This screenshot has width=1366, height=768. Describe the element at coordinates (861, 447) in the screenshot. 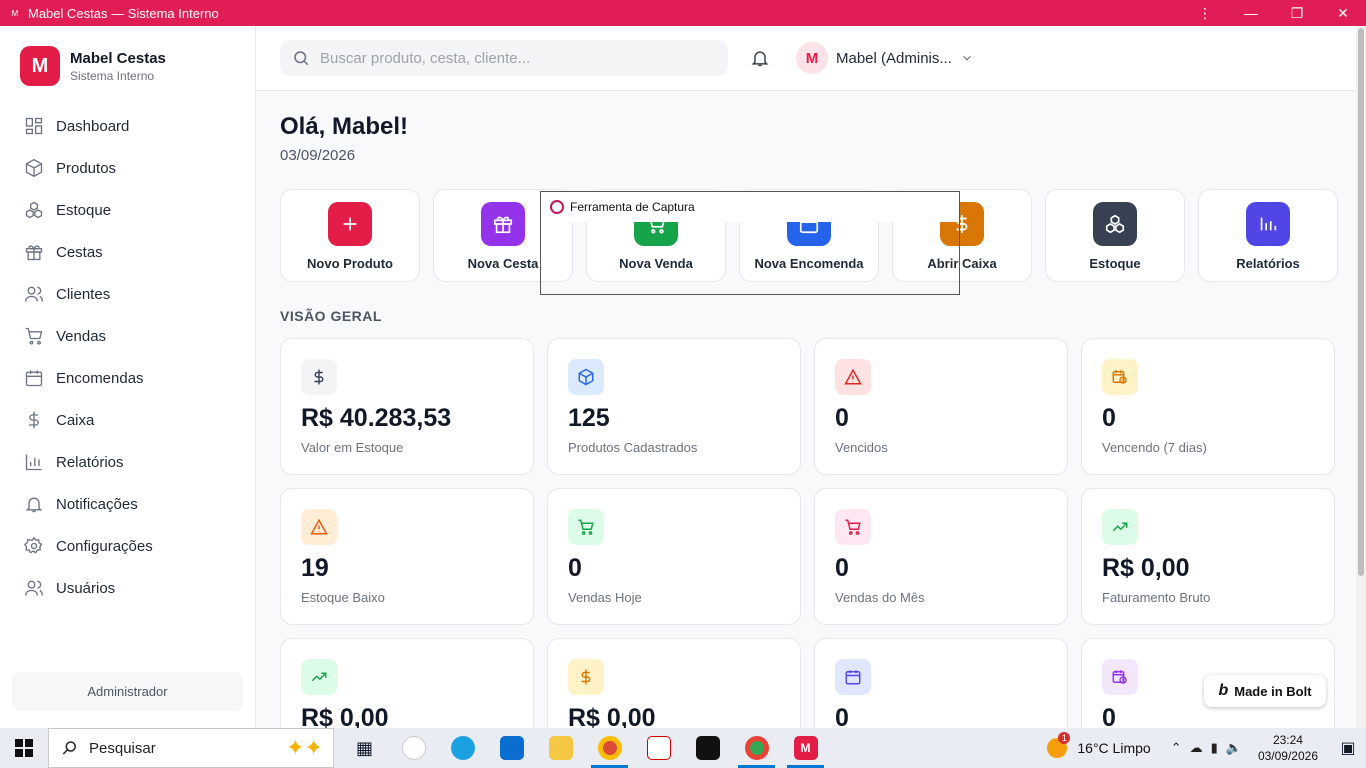

I see `stat-label: Vencidos` at that location.